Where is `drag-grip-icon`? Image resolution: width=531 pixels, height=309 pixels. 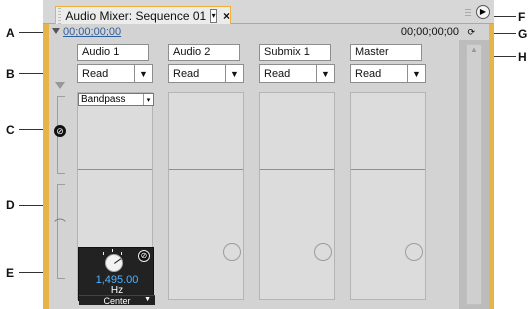
drag-grip-icon is located at coordinates (60, 15).